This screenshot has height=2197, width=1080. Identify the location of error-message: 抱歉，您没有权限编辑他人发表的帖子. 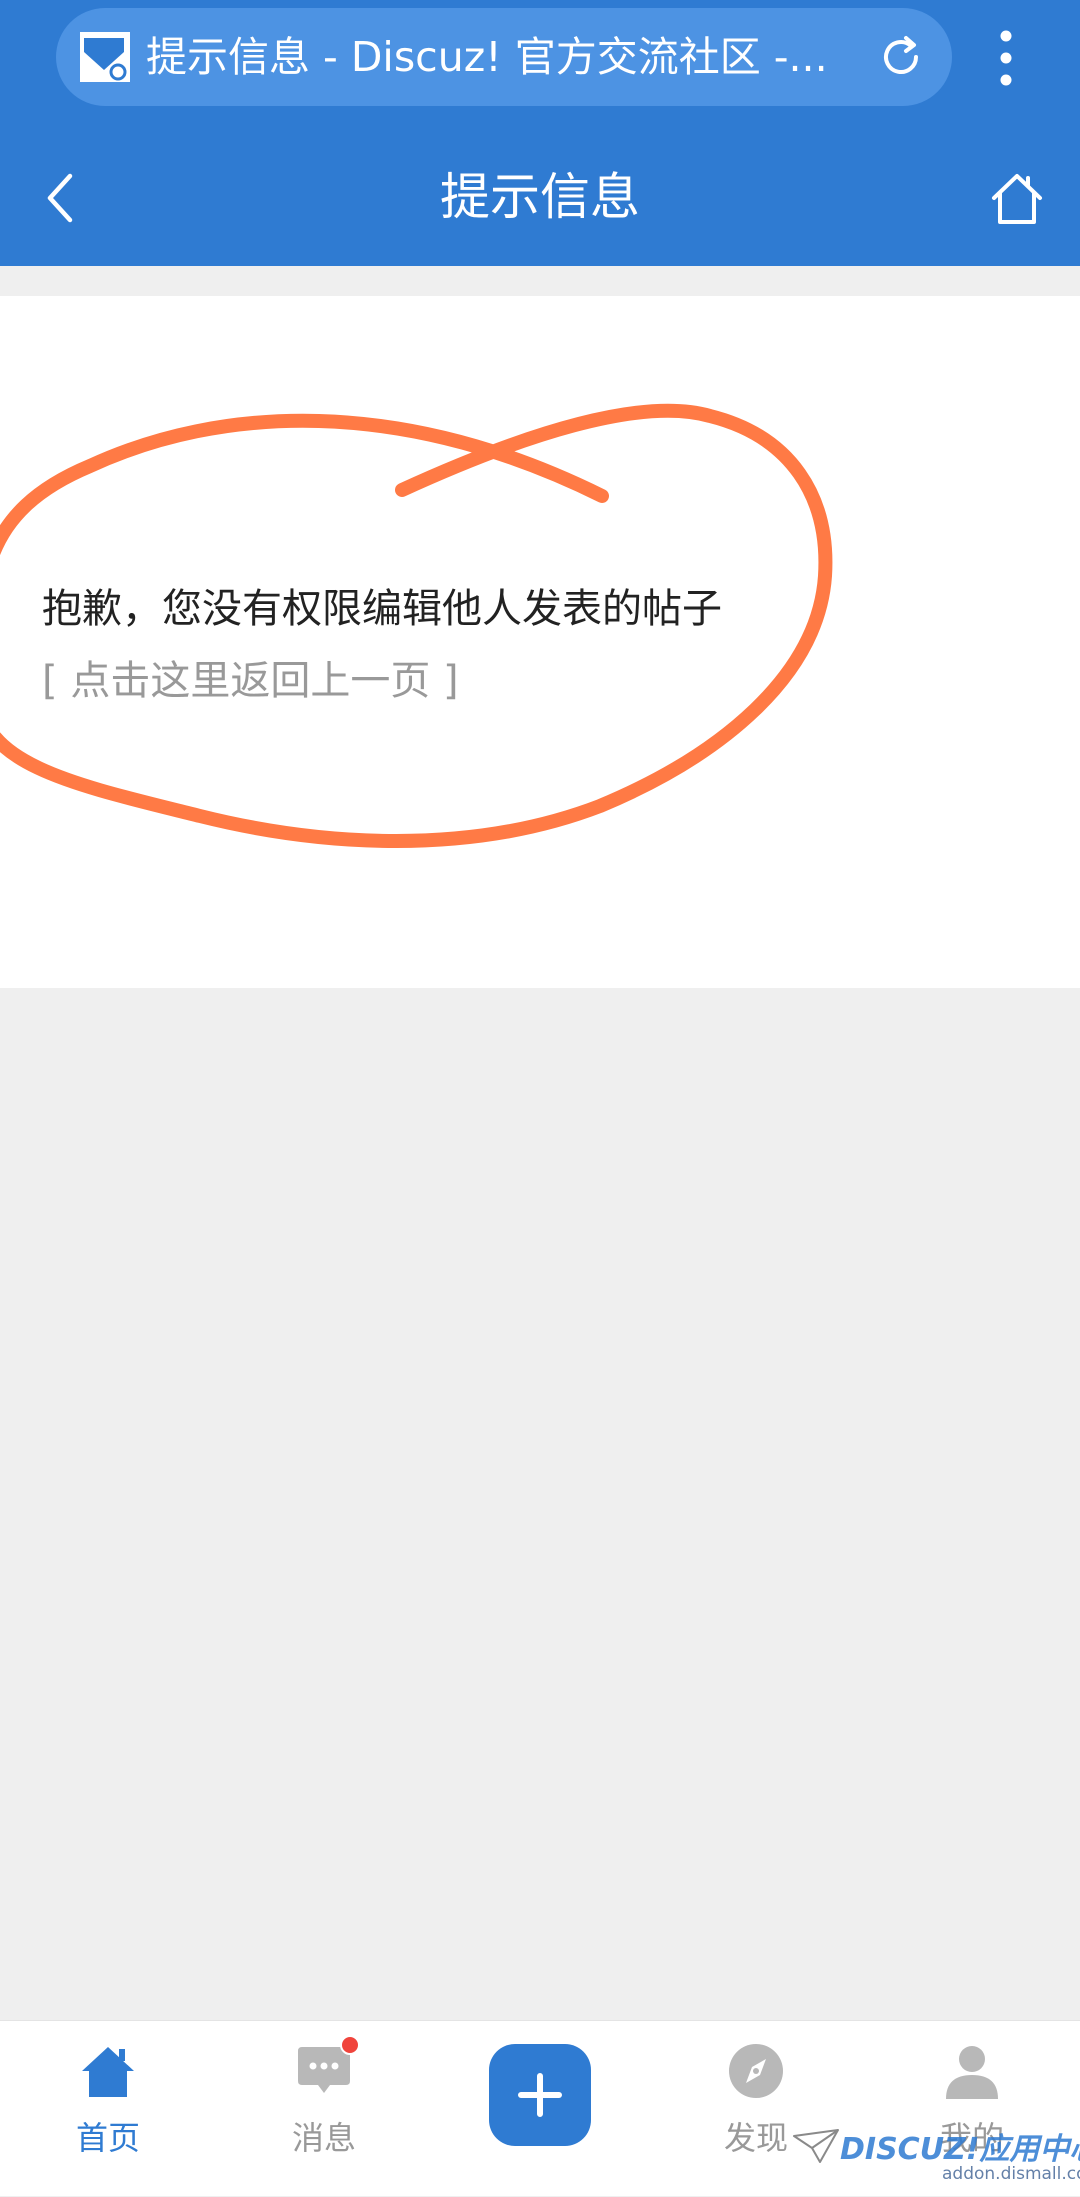
(382, 609).